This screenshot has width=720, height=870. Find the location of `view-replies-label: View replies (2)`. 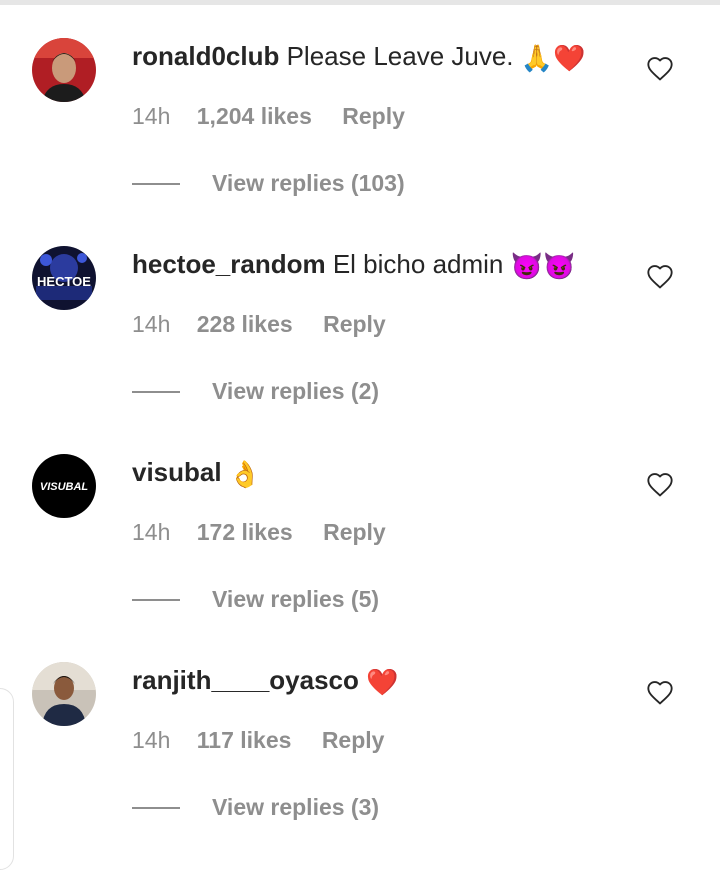

view-replies-label: View replies (2) is located at coordinates (295, 391).